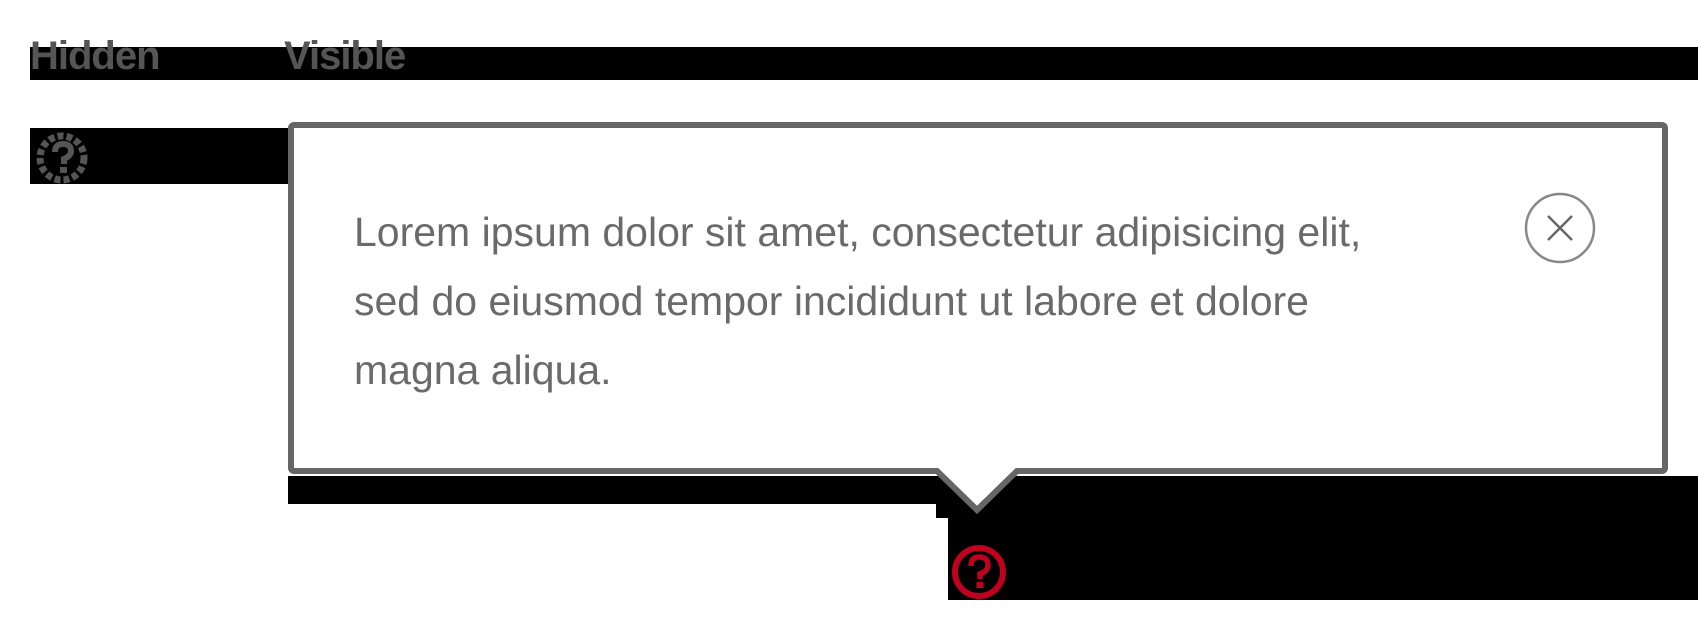 The image size is (1698, 636). I want to click on help-trigger-hidden, so click(64, 158).